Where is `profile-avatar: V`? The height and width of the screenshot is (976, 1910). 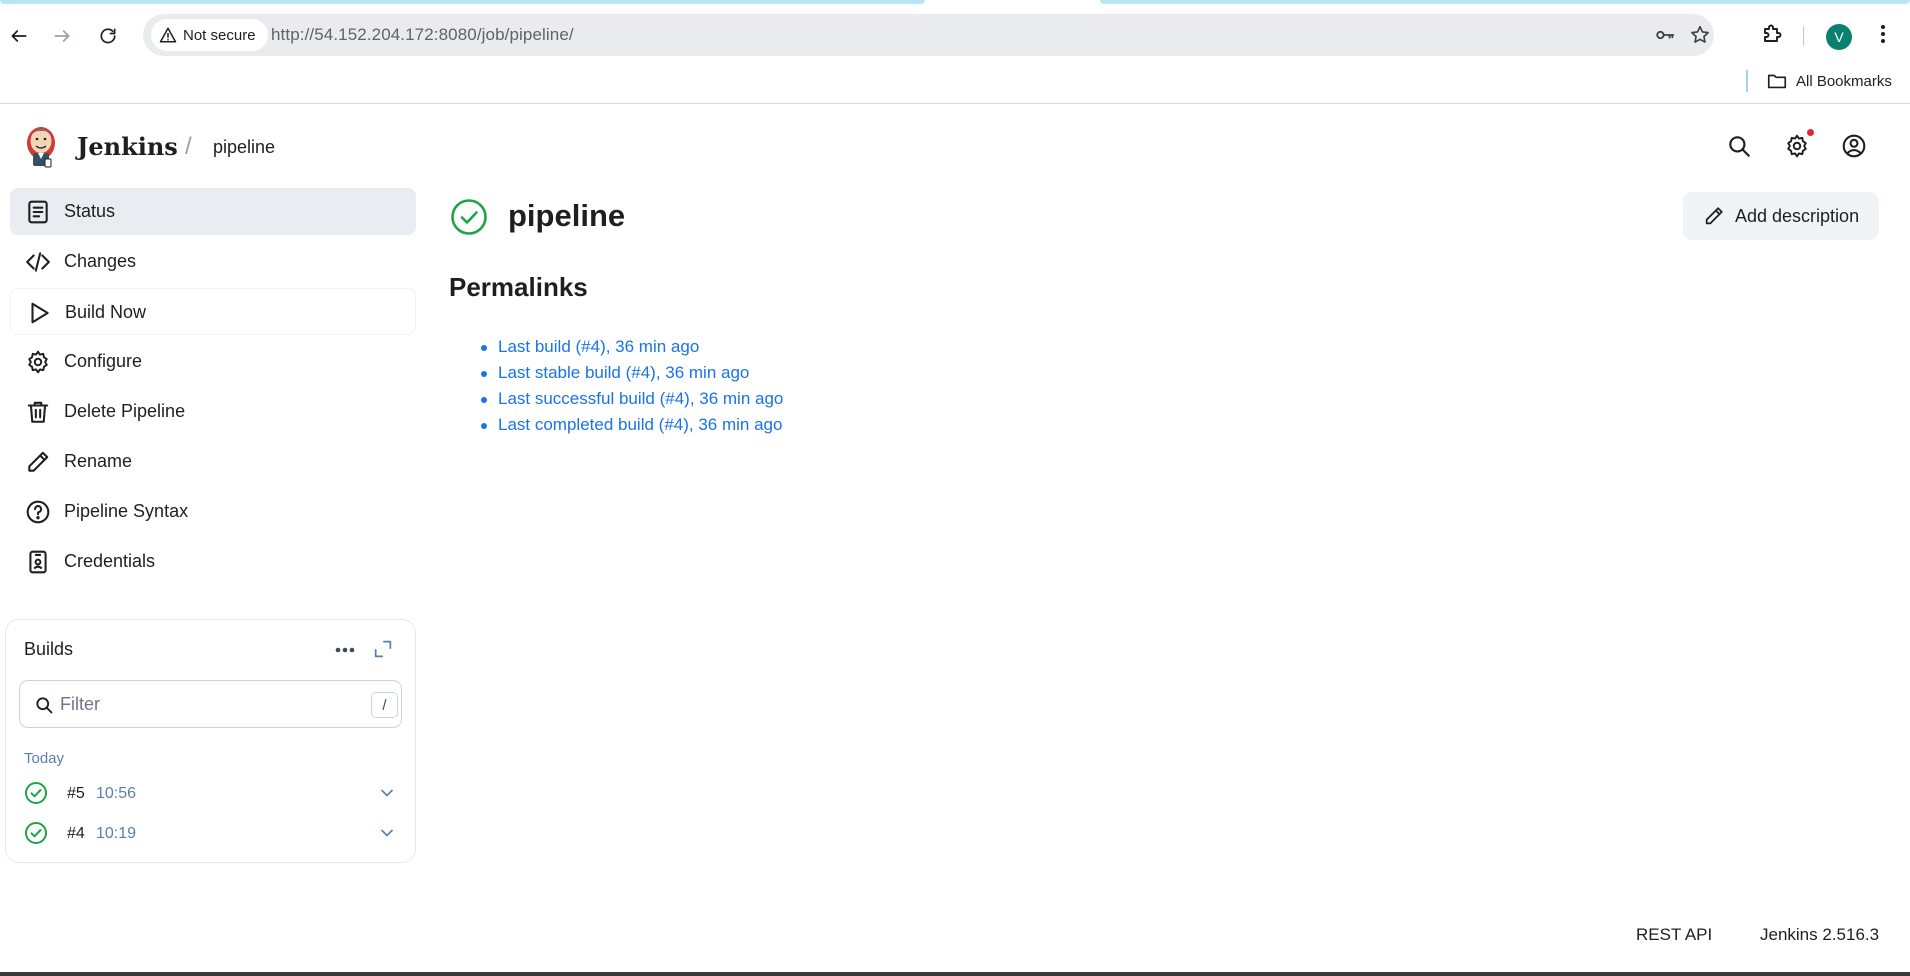
profile-avatar: V is located at coordinates (1839, 37).